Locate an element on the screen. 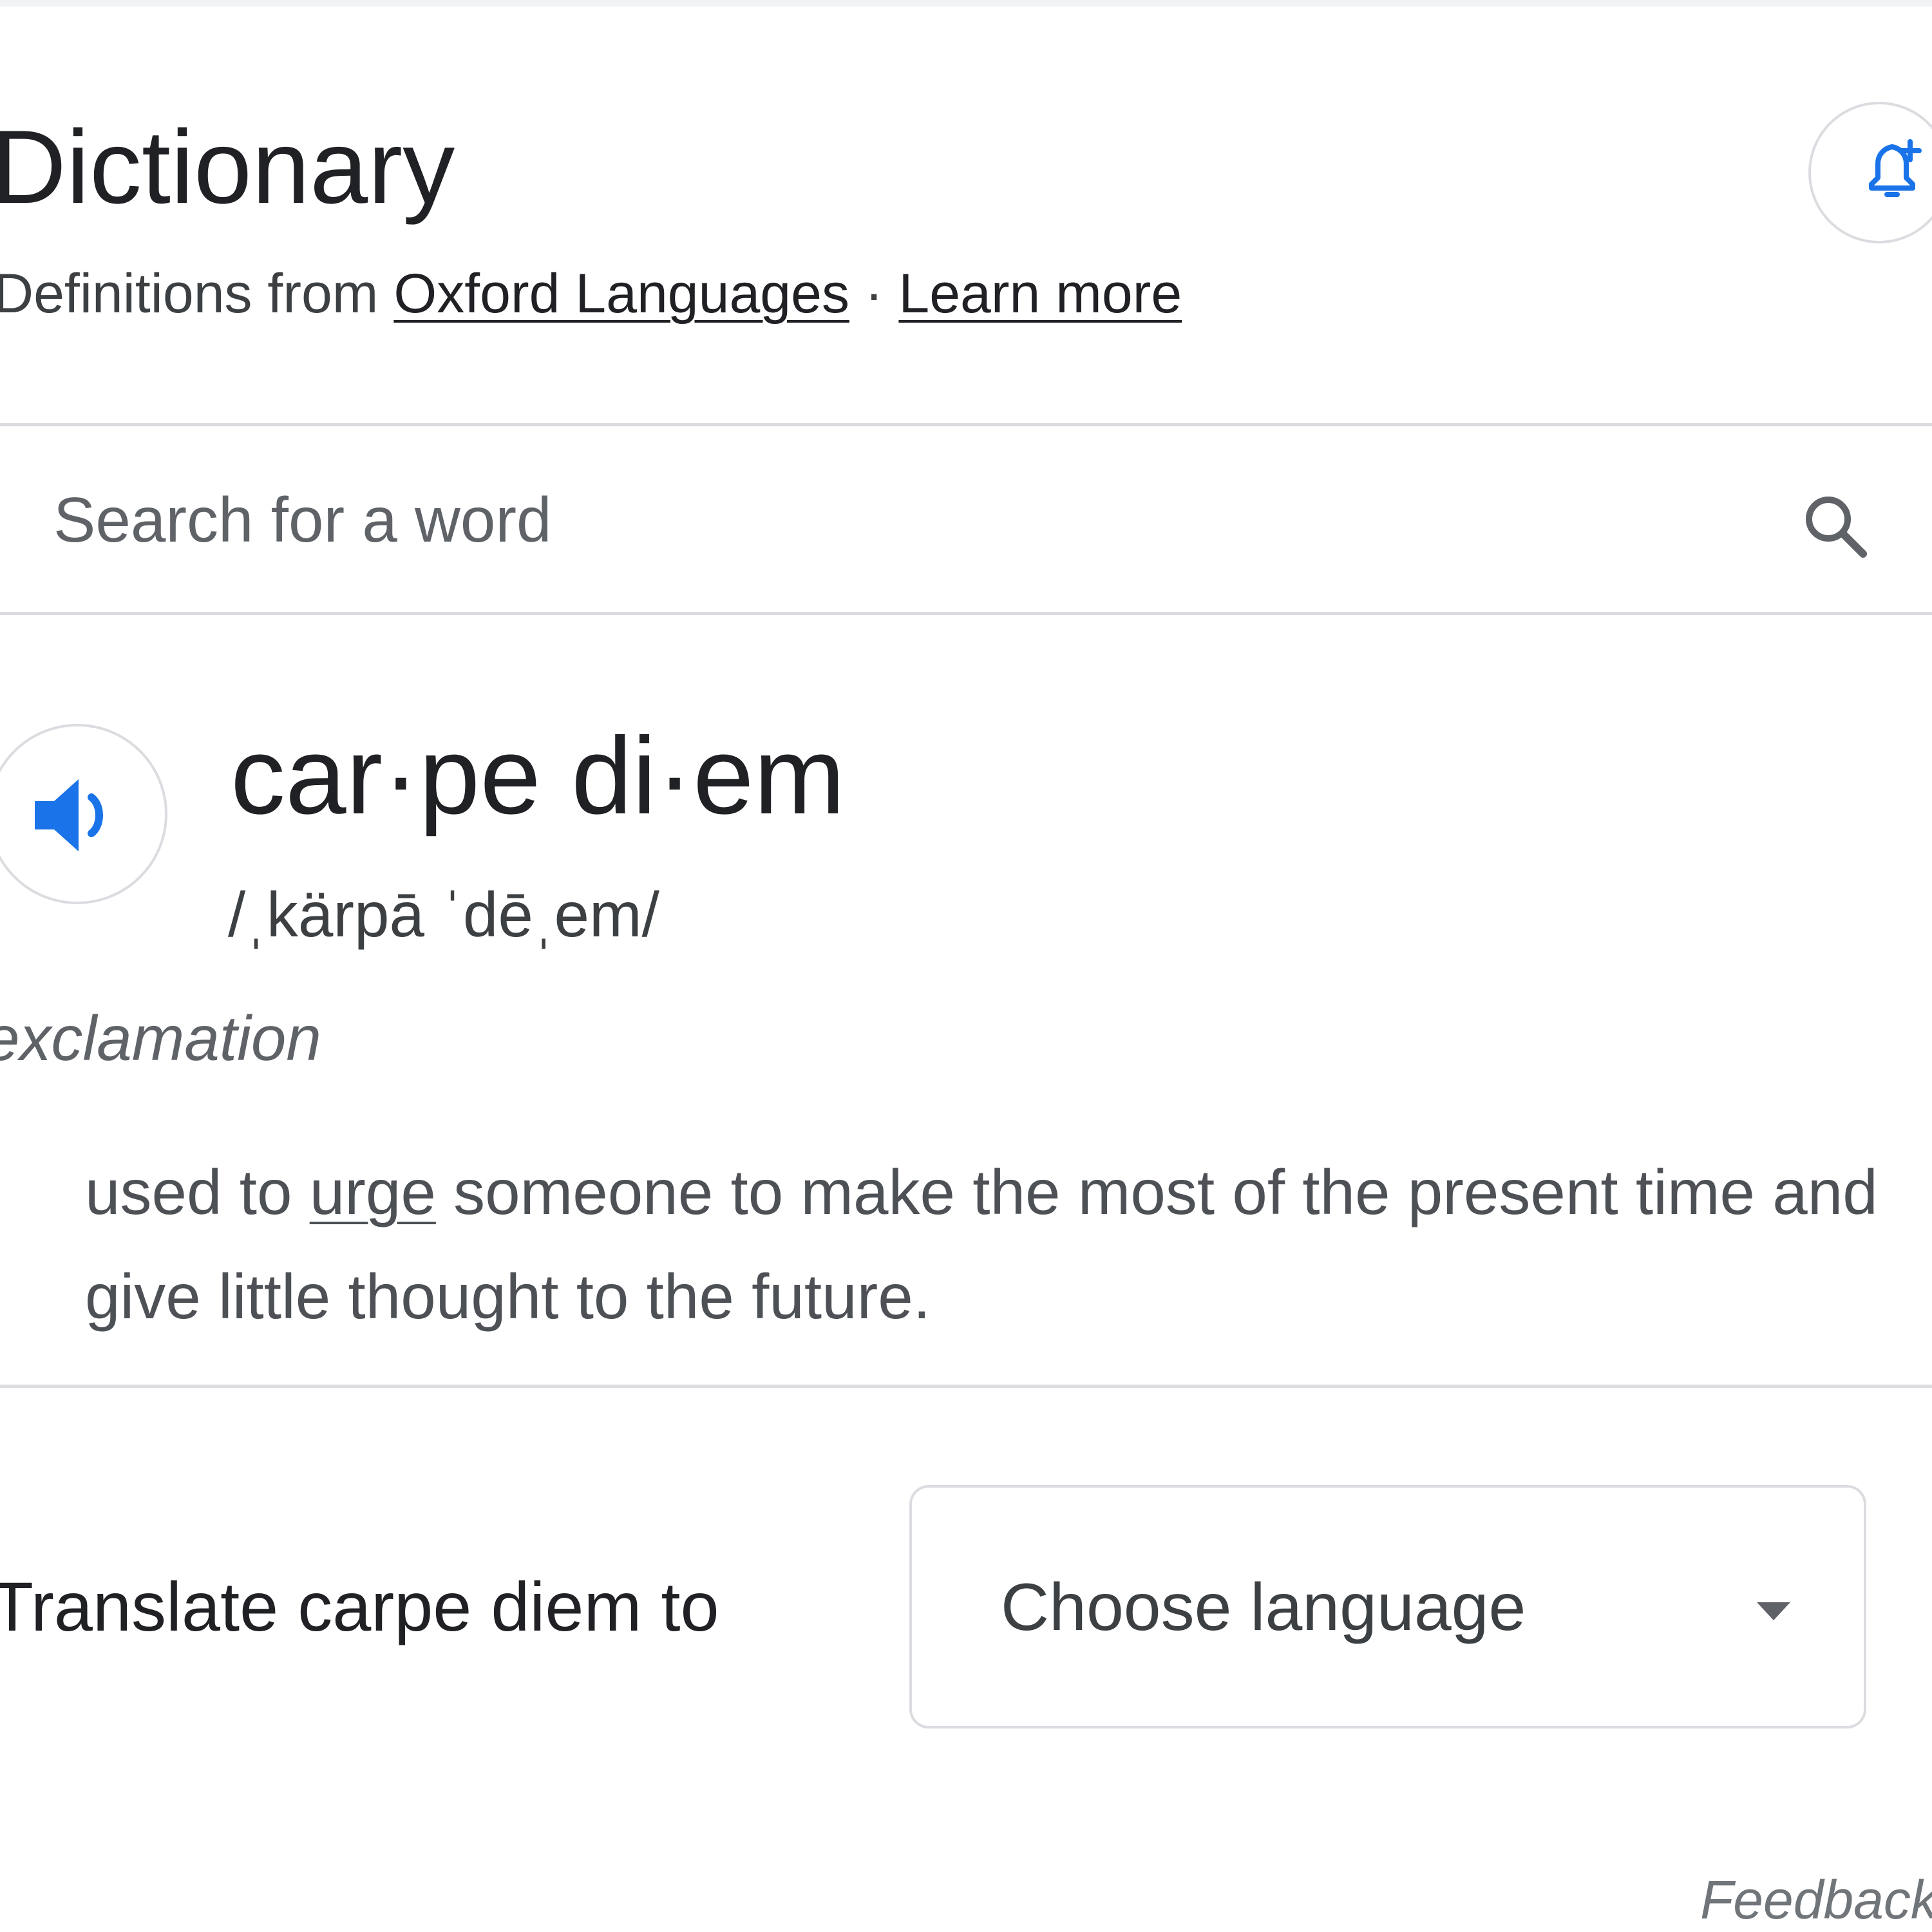 The height and width of the screenshot is (1932, 1932). create-alert-button is located at coordinates (1870, 173).